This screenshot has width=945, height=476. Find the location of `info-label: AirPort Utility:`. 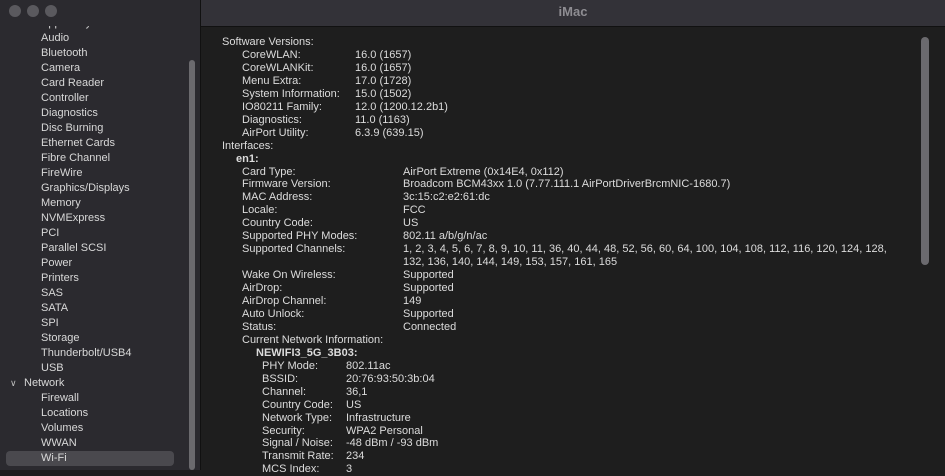

info-label: AirPort Utility: is located at coordinates (275, 132).